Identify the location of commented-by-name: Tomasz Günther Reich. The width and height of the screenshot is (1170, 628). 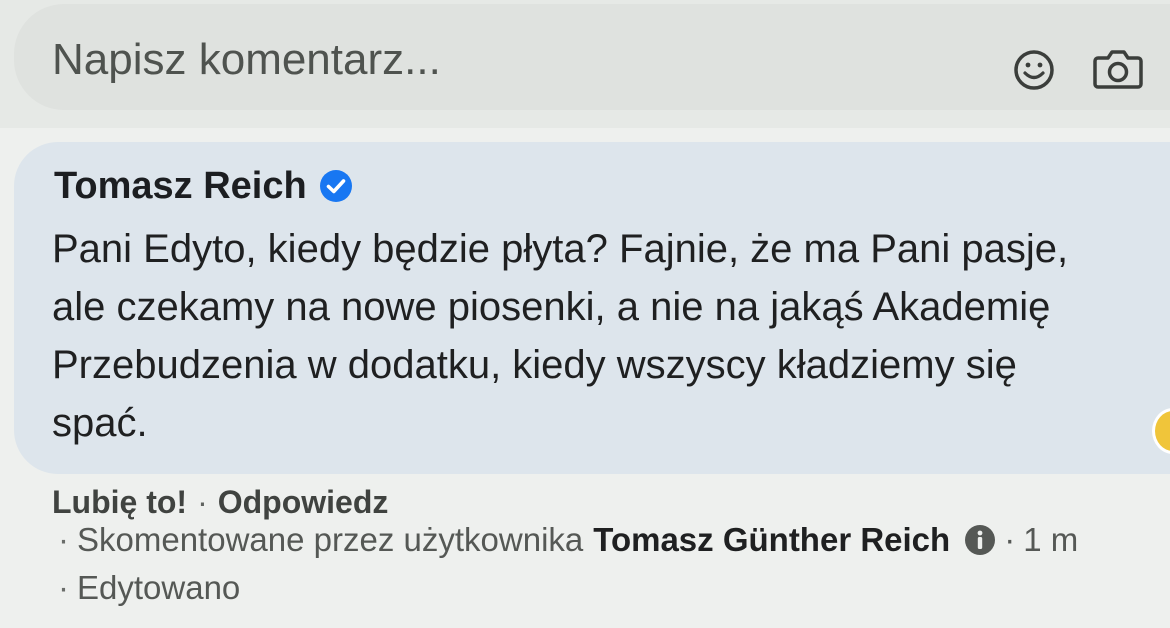
(771, 540).